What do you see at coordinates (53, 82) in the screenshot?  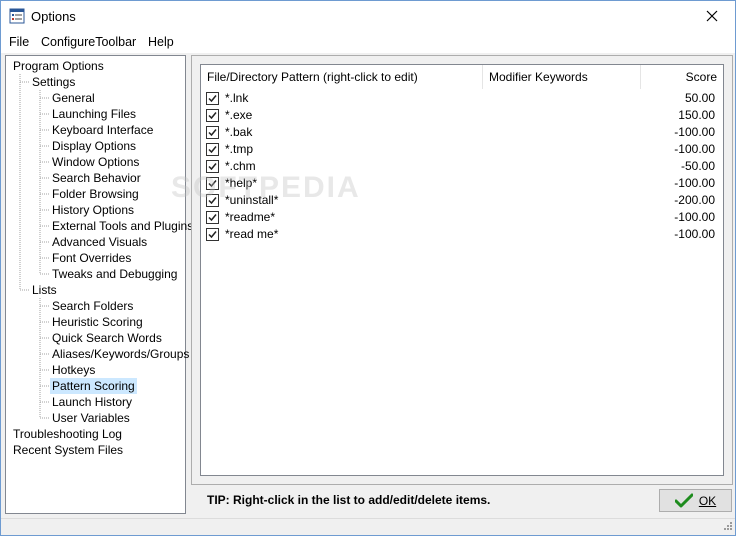 I see `tree-item-settings: Settings` at bounding box center [53, 82].